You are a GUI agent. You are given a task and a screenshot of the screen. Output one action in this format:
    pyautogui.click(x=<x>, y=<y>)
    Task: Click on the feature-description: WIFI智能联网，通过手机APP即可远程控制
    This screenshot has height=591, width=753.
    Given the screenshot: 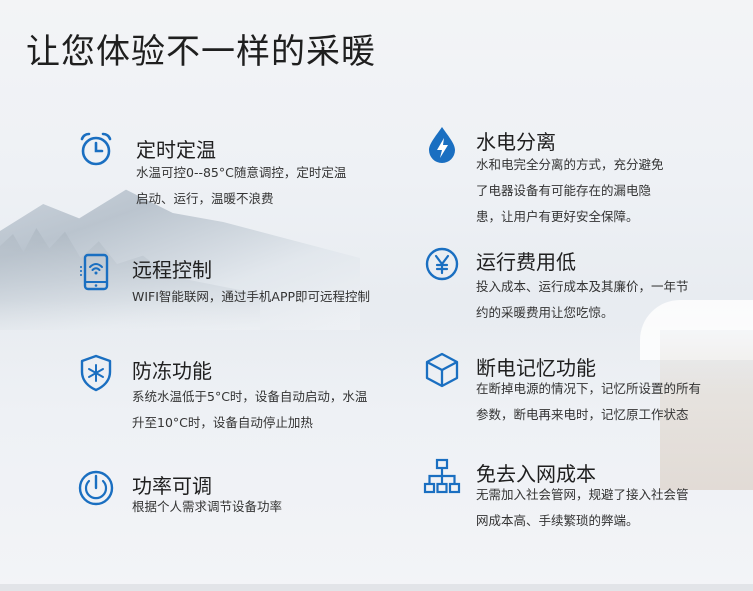 What is the action you would take?
    pyautogui.click(x=251, y=297)
    